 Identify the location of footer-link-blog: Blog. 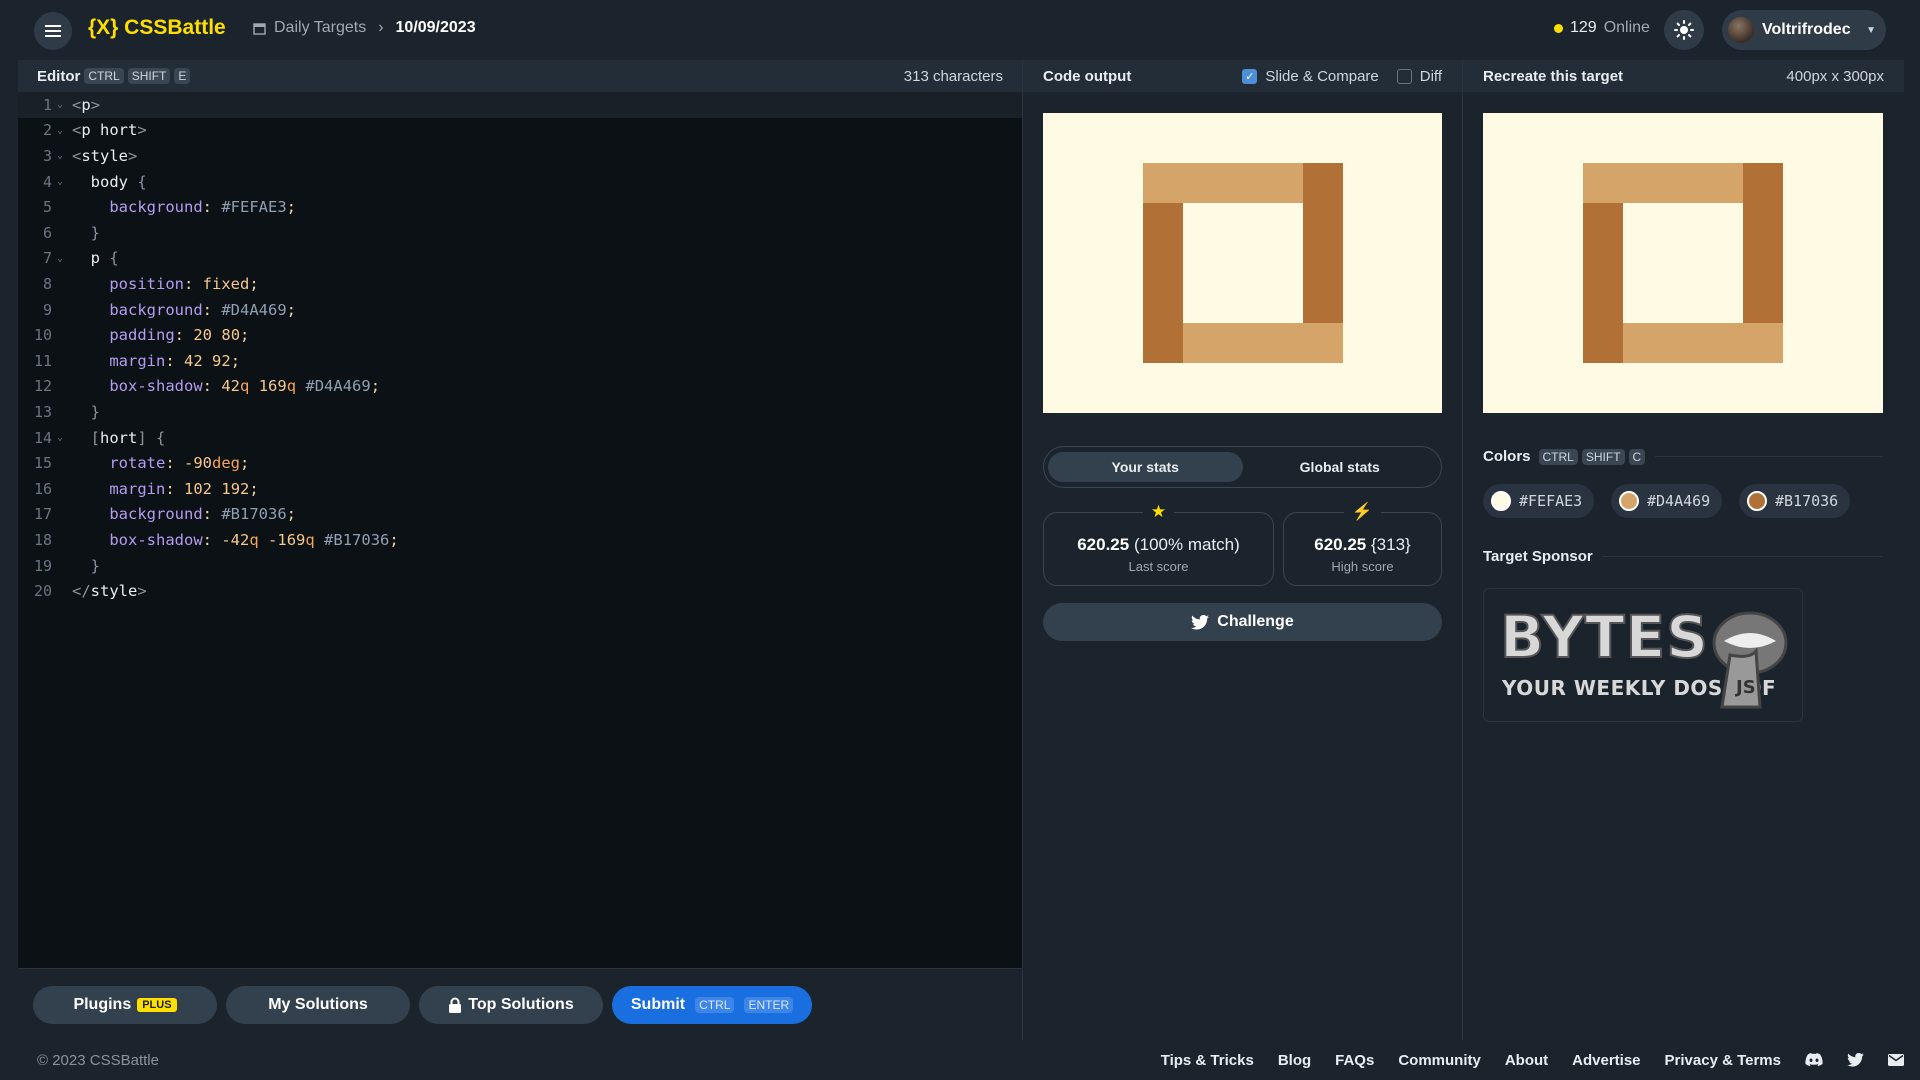
(1294, 1060).